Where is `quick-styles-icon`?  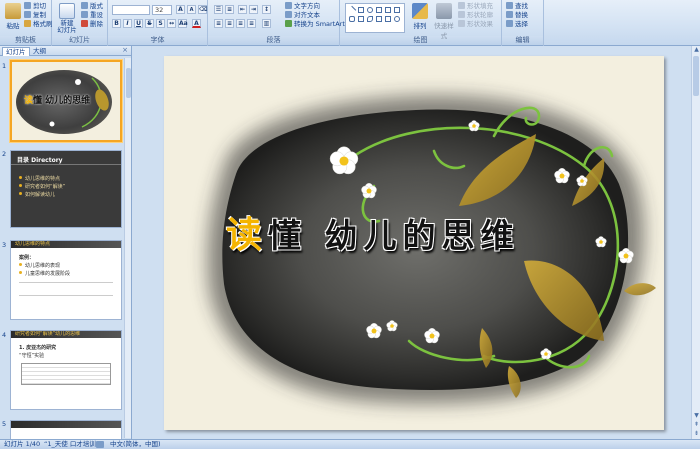
quick-styles-icon is located at coordinates (444, 11).